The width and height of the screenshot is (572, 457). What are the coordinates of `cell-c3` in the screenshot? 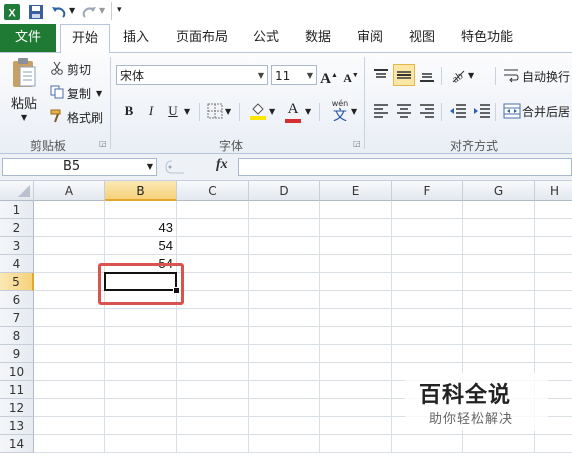 It's located at (213, 246).